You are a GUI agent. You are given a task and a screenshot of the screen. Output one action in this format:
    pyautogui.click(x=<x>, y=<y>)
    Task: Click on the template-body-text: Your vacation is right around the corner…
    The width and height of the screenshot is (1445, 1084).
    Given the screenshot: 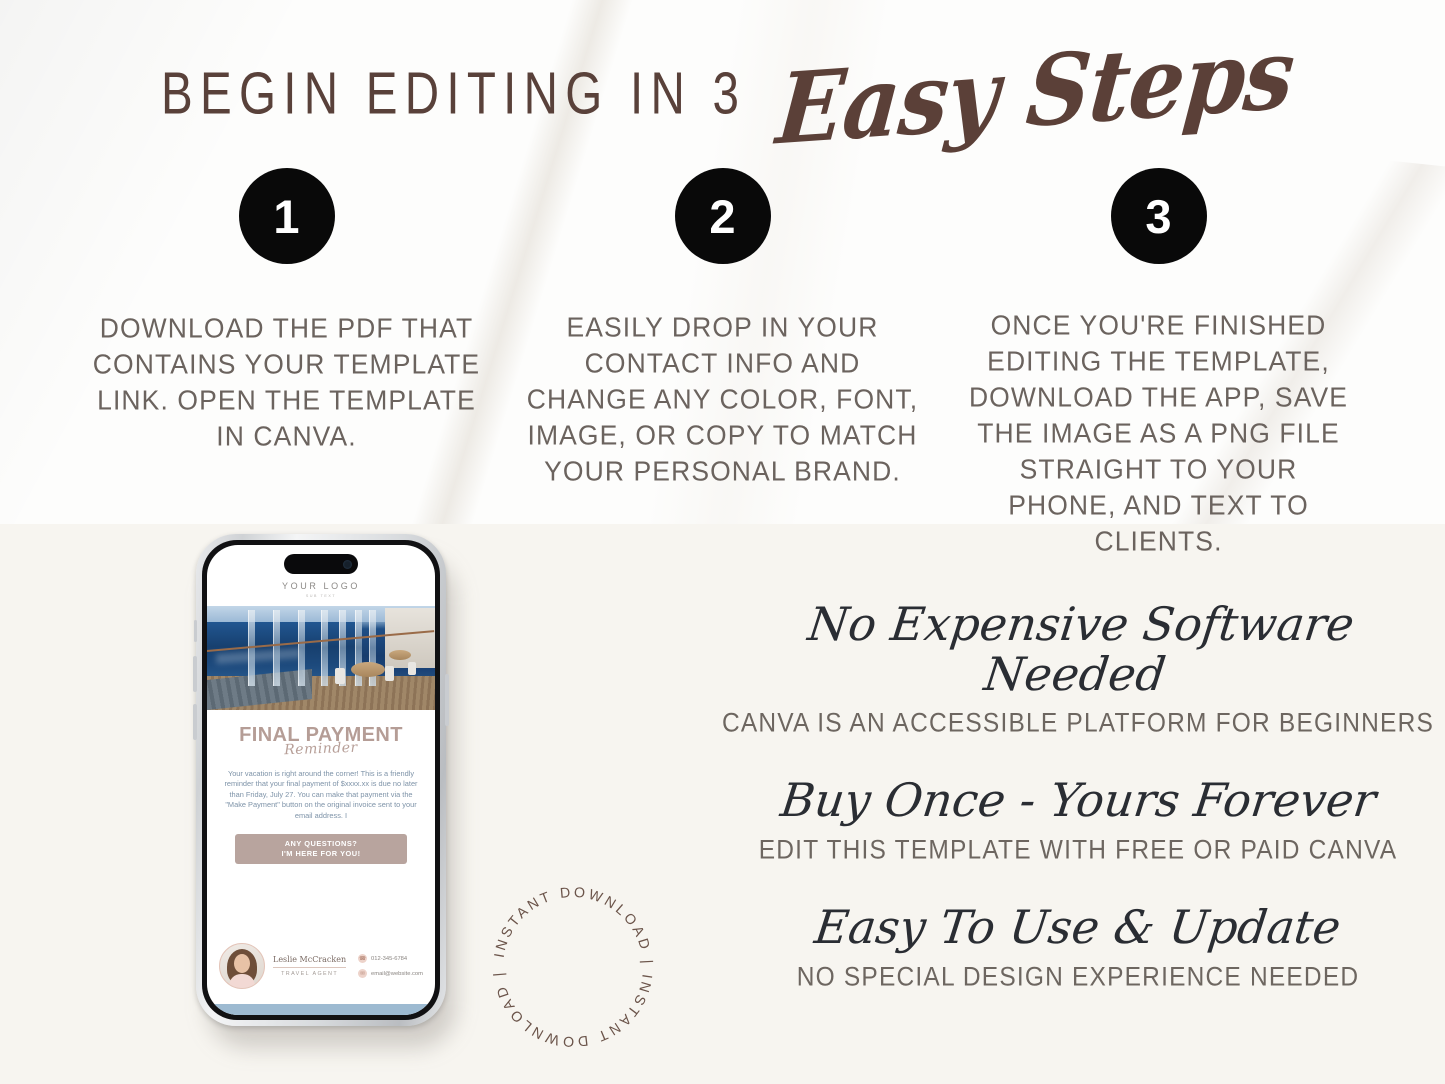 What is the action you would take?
    pyautogui.click(x=321, y=794)
    